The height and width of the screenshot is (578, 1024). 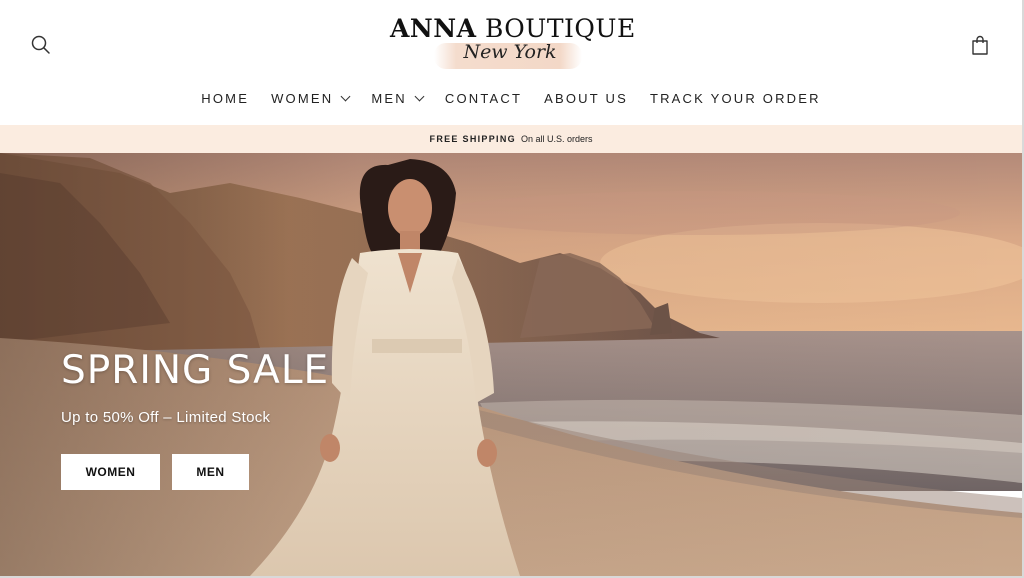 I want to click on announcement-text: On all U.S. orders, so click(x=556, y=139).